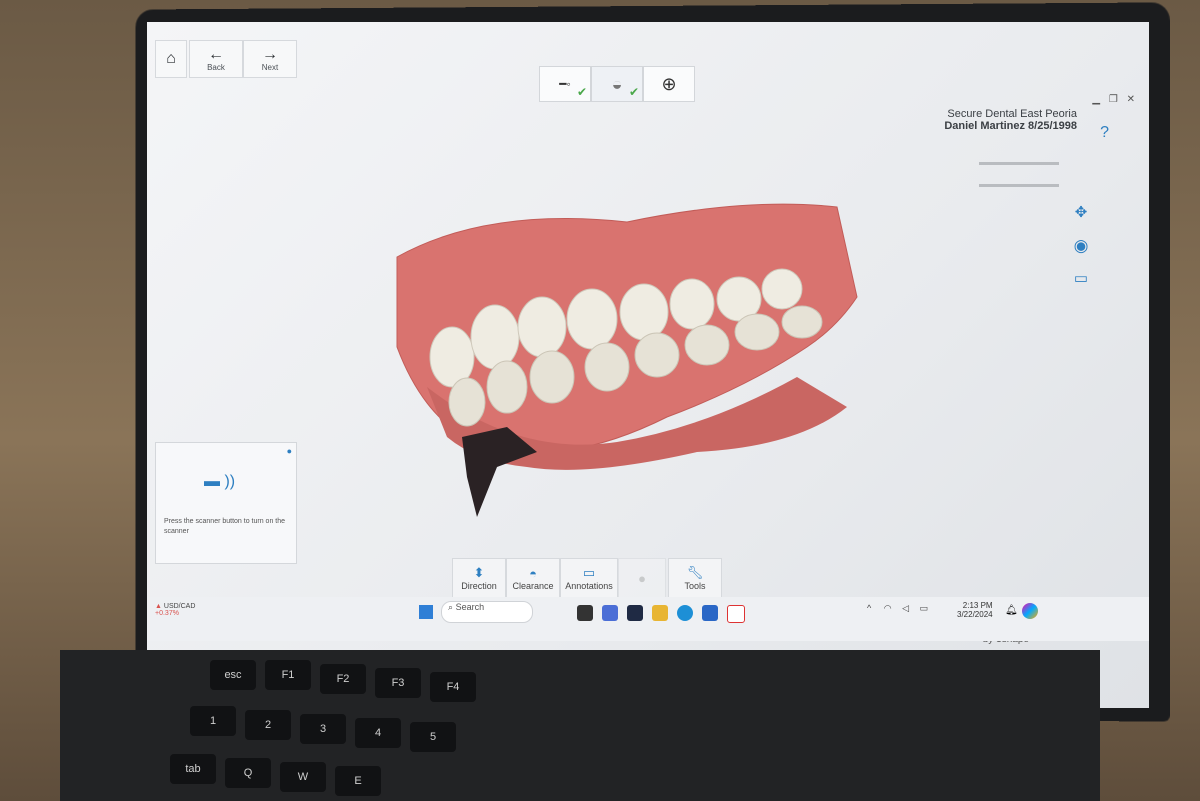 The width and height of the screenshot is (1200, 801). What do you see at coordinates (1096, 99) in the screenshot?
I see `minimize-icon: ▁` at bounding box center [1096, 99].